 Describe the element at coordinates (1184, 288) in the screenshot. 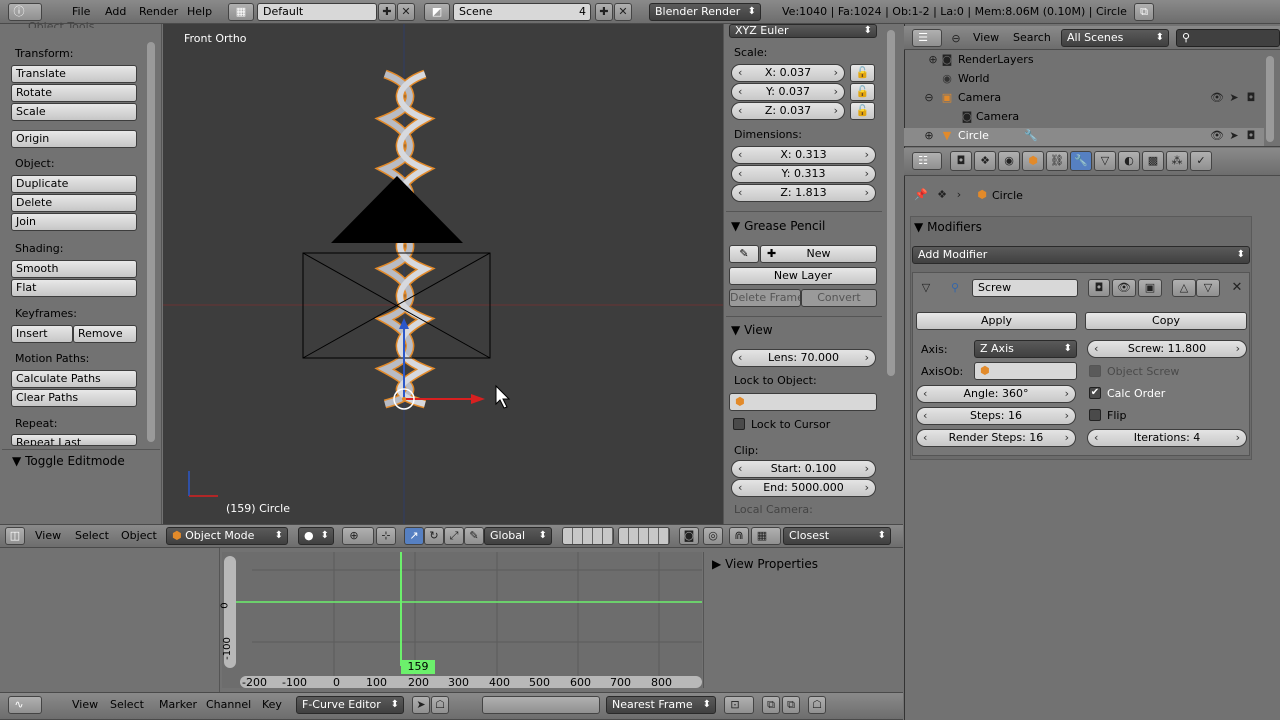

I see `modifier-move-up-button: △` at that location.